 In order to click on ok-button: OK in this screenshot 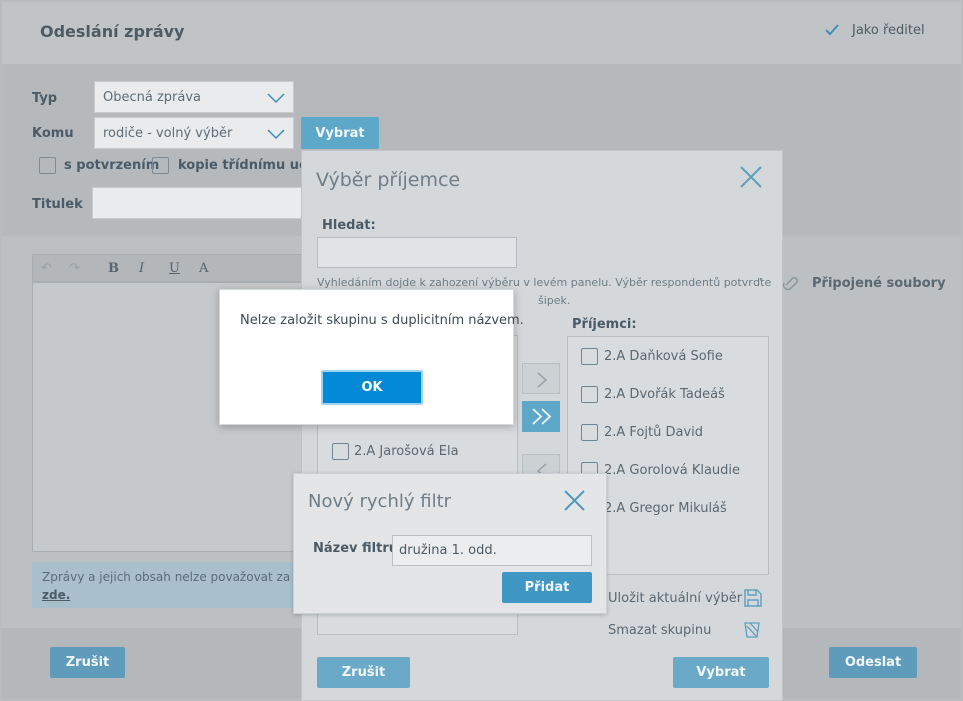, I will do `click(372, 387)`.